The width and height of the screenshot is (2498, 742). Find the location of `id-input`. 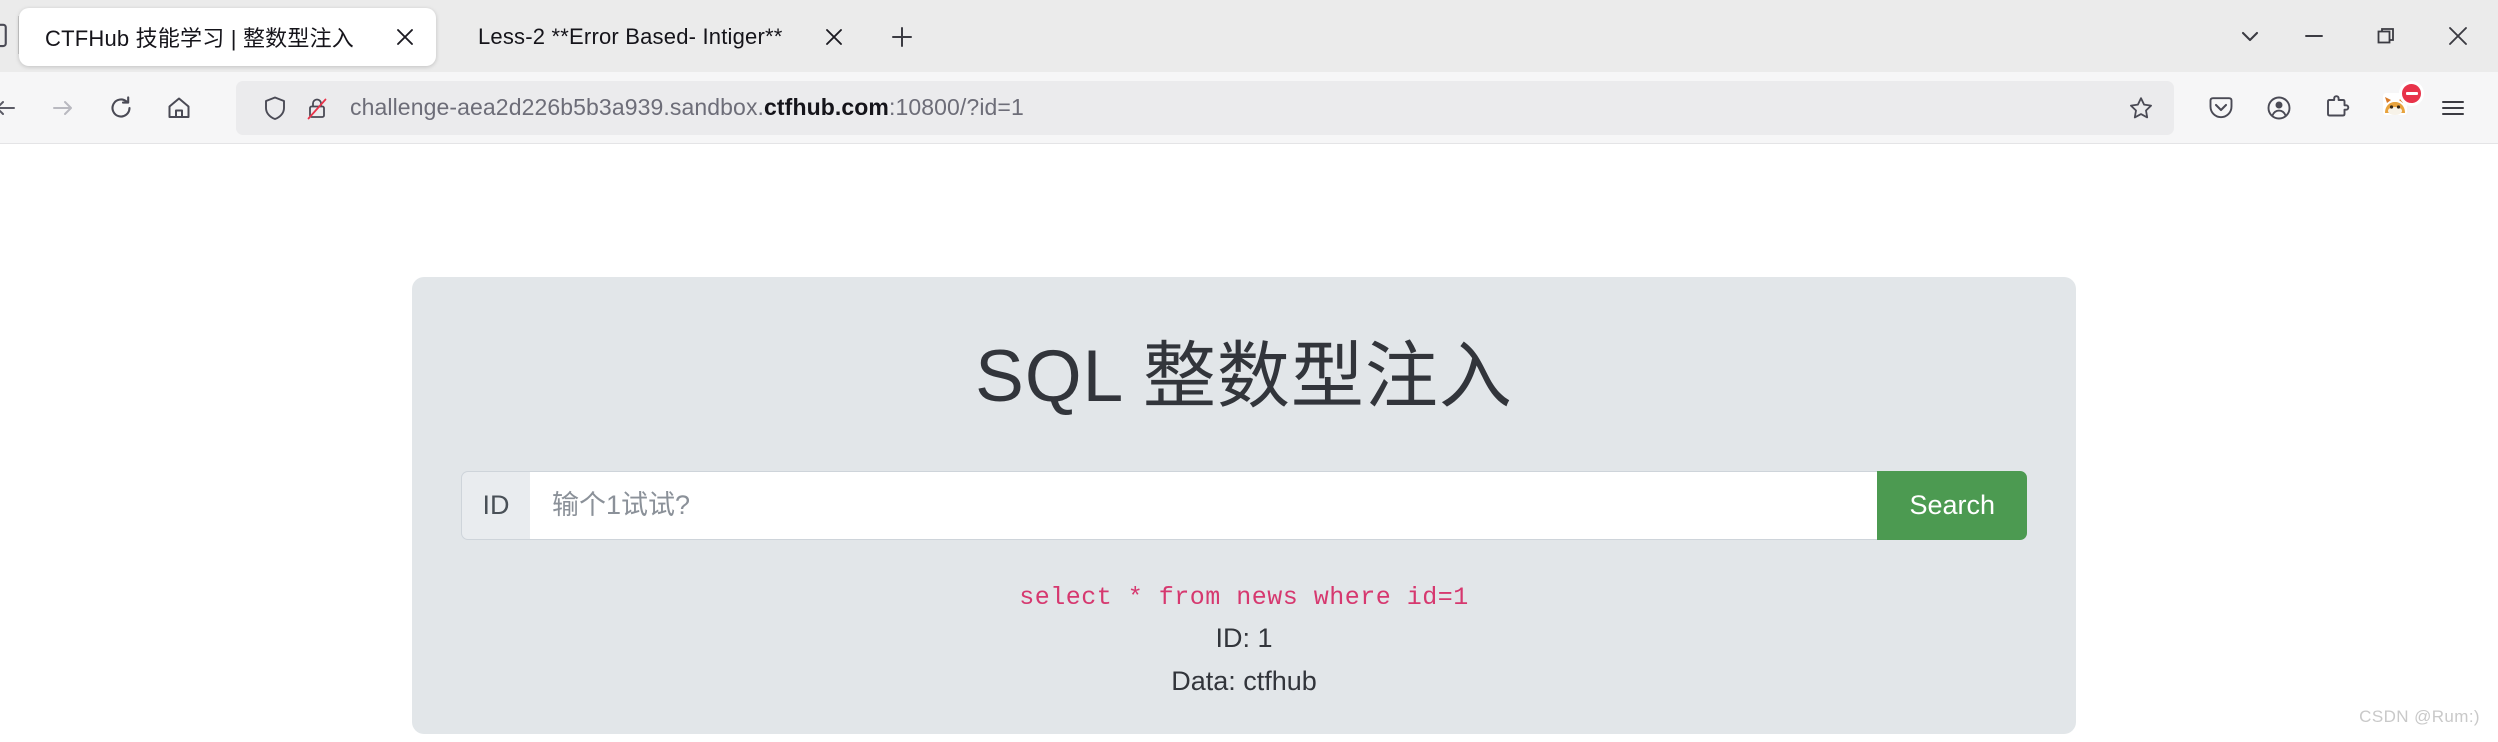

id-input is located at coordinates (1204, 506).